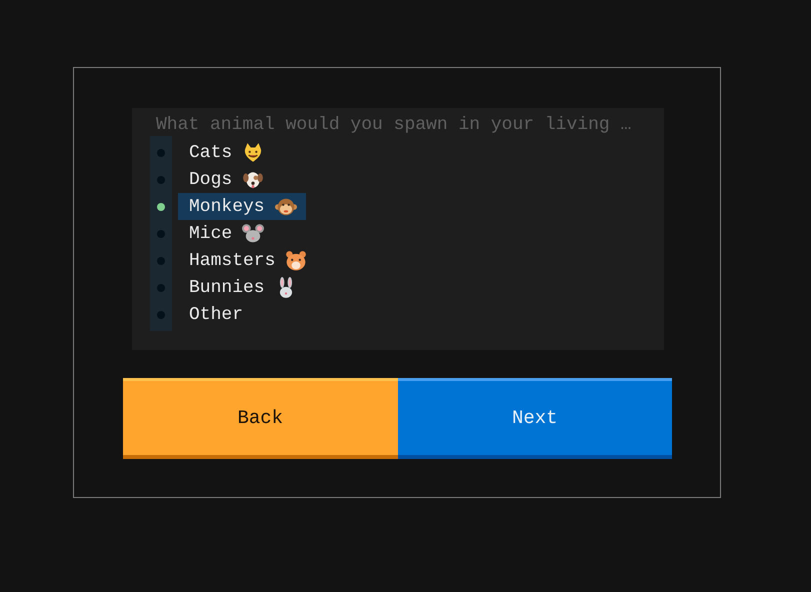 The image size is (811, 592). Describe the element at coordinates (247, 260) in the screenshot. I see `option-item: Hamsters` at that location.